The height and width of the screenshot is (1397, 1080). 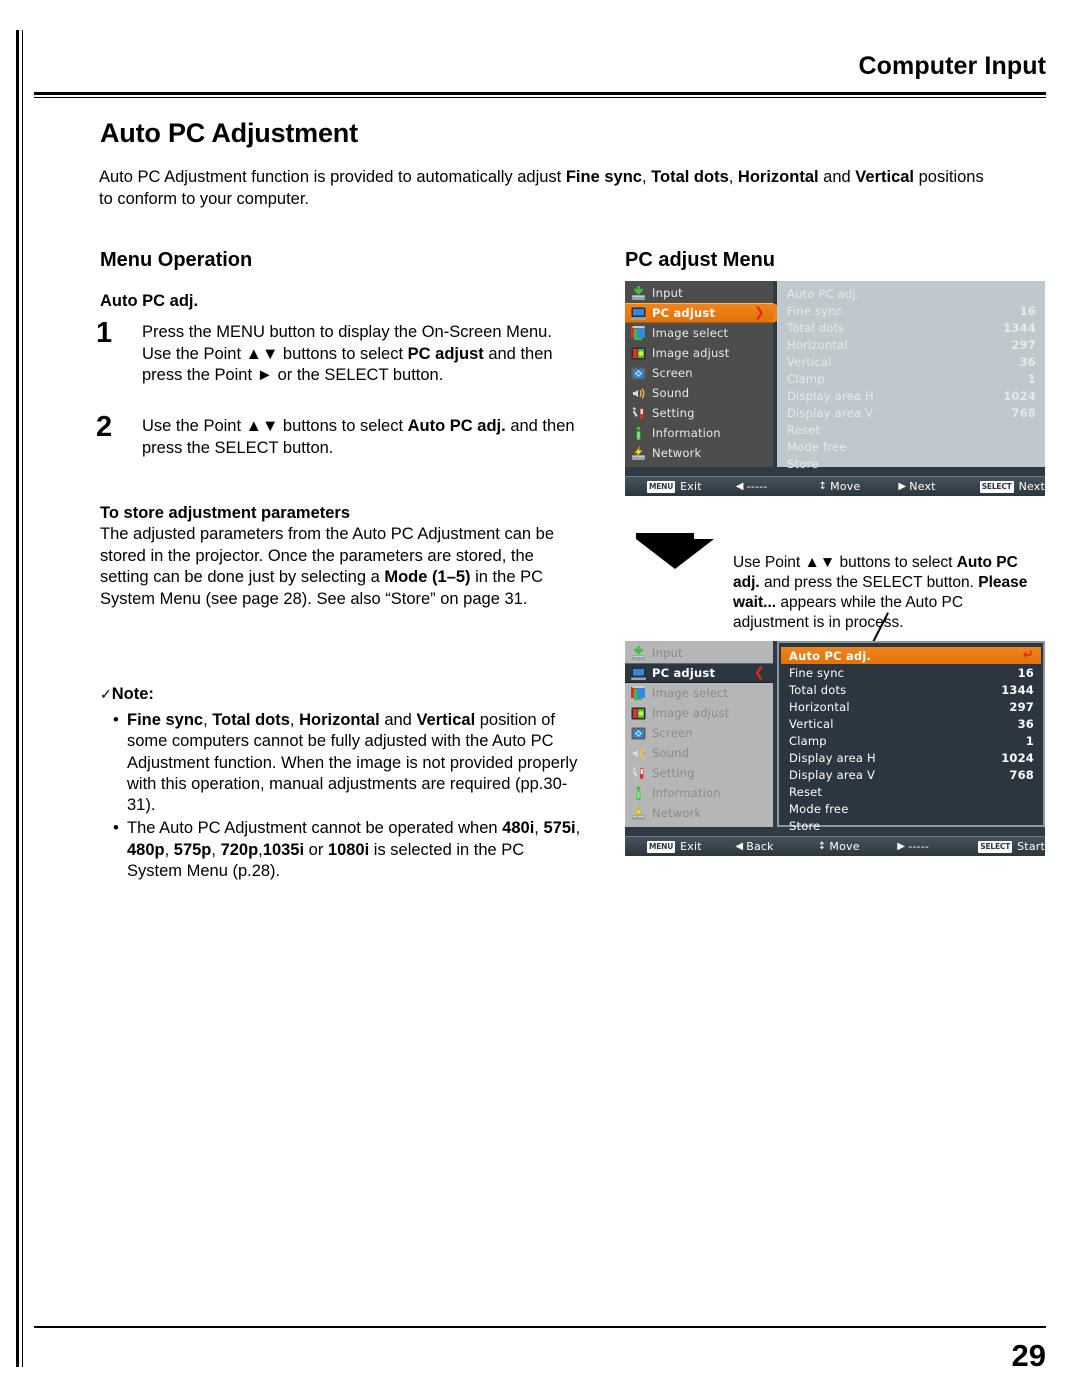 I want to click on osd-item-label: Mode free, so click(x=819, y=808).